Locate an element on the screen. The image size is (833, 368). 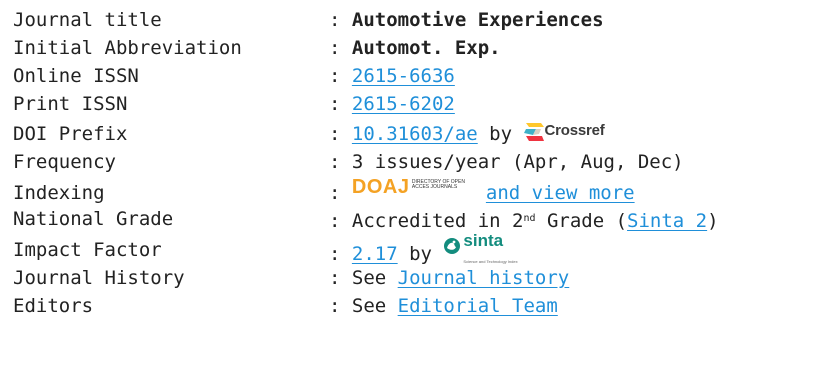
label-journal-title: Journal title is located at coordinates (87, 20).